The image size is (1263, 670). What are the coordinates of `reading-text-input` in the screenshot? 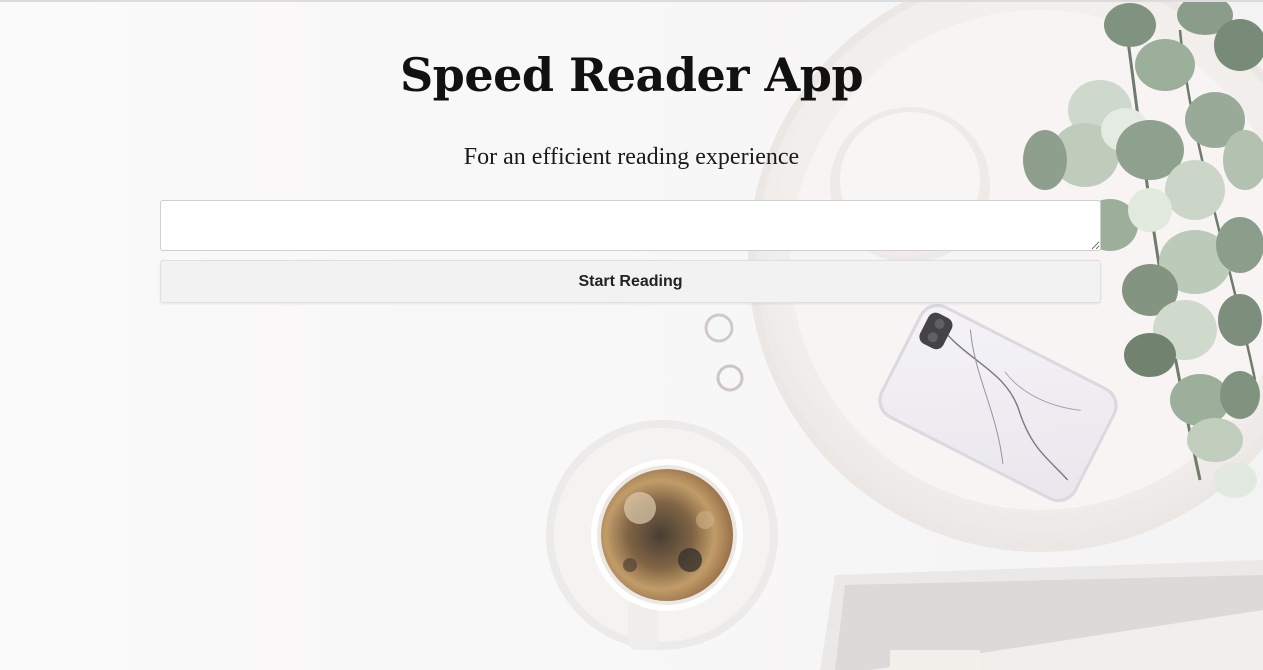 It's located at (630, 225).